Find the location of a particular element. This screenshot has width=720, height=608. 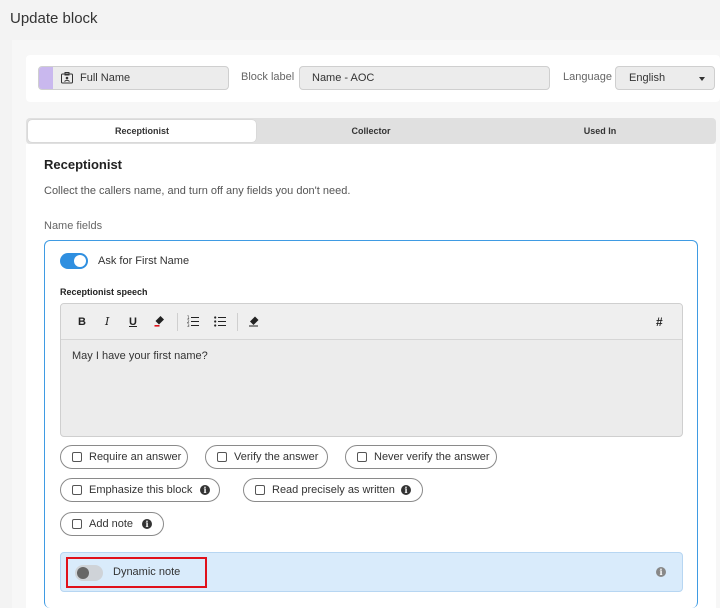

id-card-icon is located at coordinates (67, 79).